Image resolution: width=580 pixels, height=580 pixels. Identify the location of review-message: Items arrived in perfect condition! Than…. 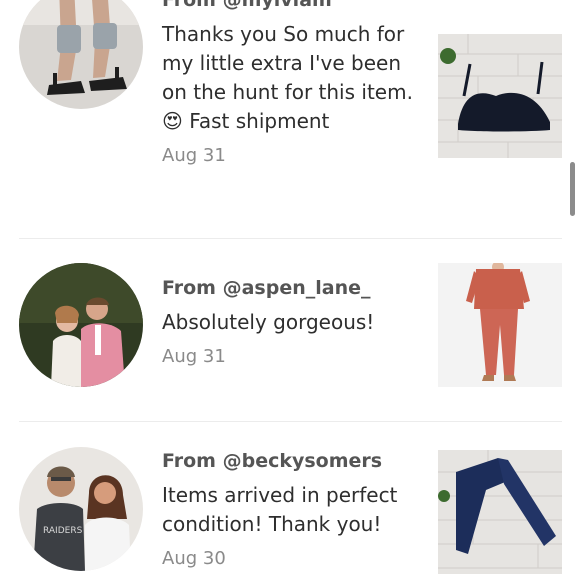
(280, 509).